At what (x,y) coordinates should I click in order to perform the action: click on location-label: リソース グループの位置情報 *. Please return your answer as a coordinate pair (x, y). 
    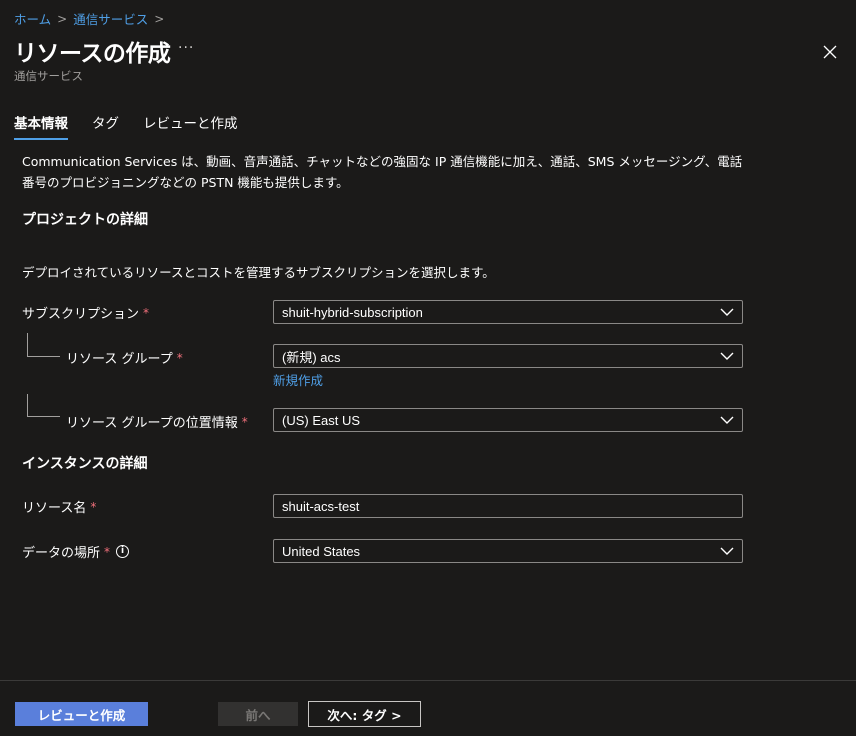
    Looking at the image, I should click on (157, 422).